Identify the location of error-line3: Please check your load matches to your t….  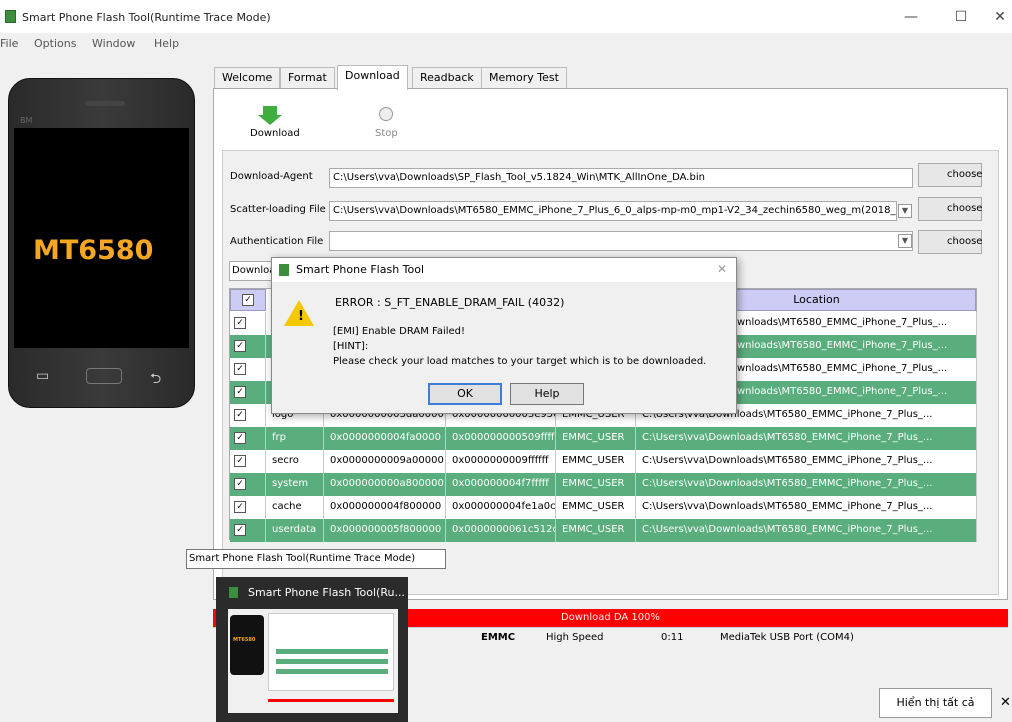
(520, 361).